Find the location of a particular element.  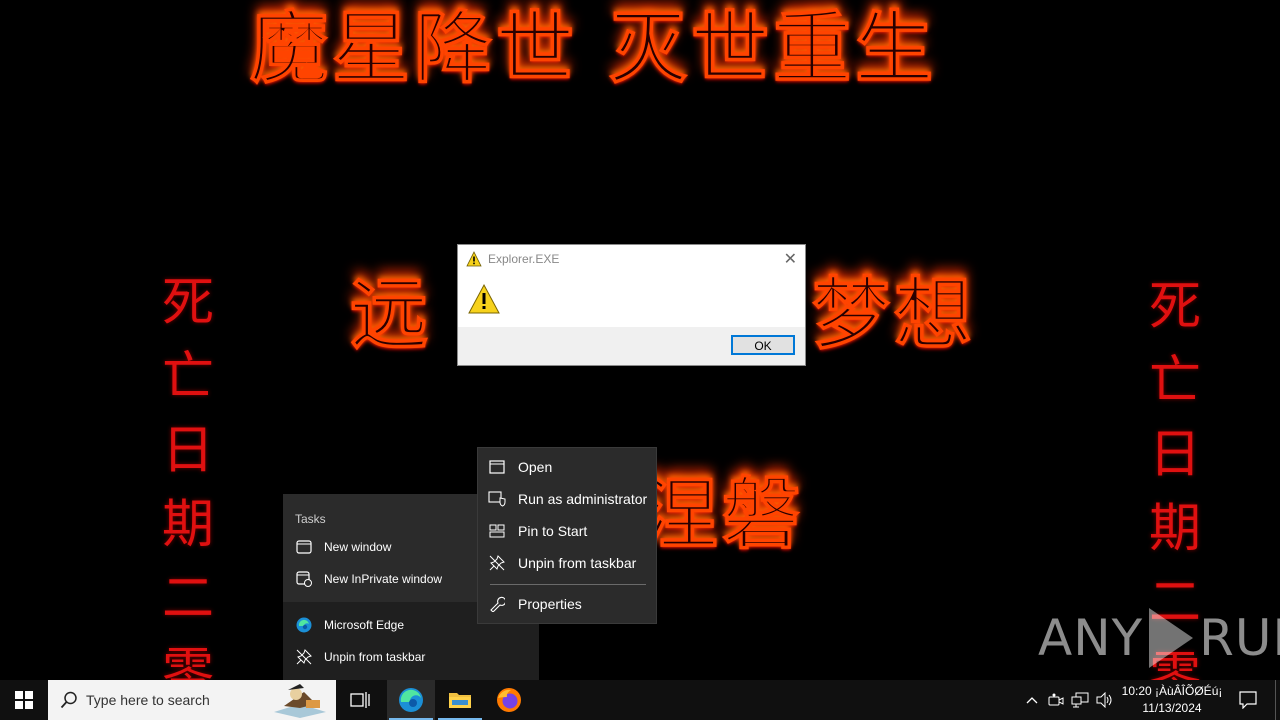

notification-icon is located at coordinates (1248, 700).